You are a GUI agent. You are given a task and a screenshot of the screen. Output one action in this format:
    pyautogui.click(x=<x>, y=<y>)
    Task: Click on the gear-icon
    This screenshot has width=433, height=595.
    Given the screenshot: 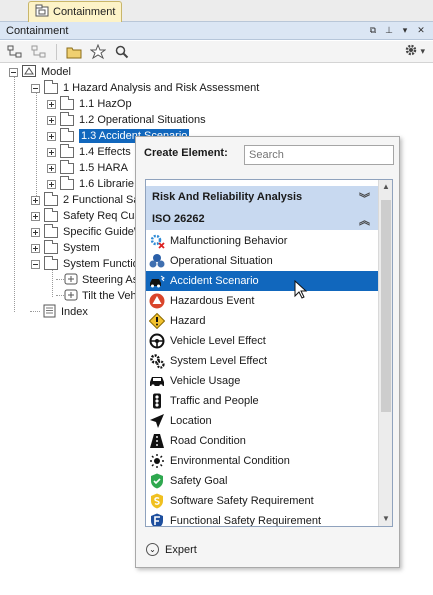 What is the action you would take?
    pyautogui.click(x=411, y=51)
    